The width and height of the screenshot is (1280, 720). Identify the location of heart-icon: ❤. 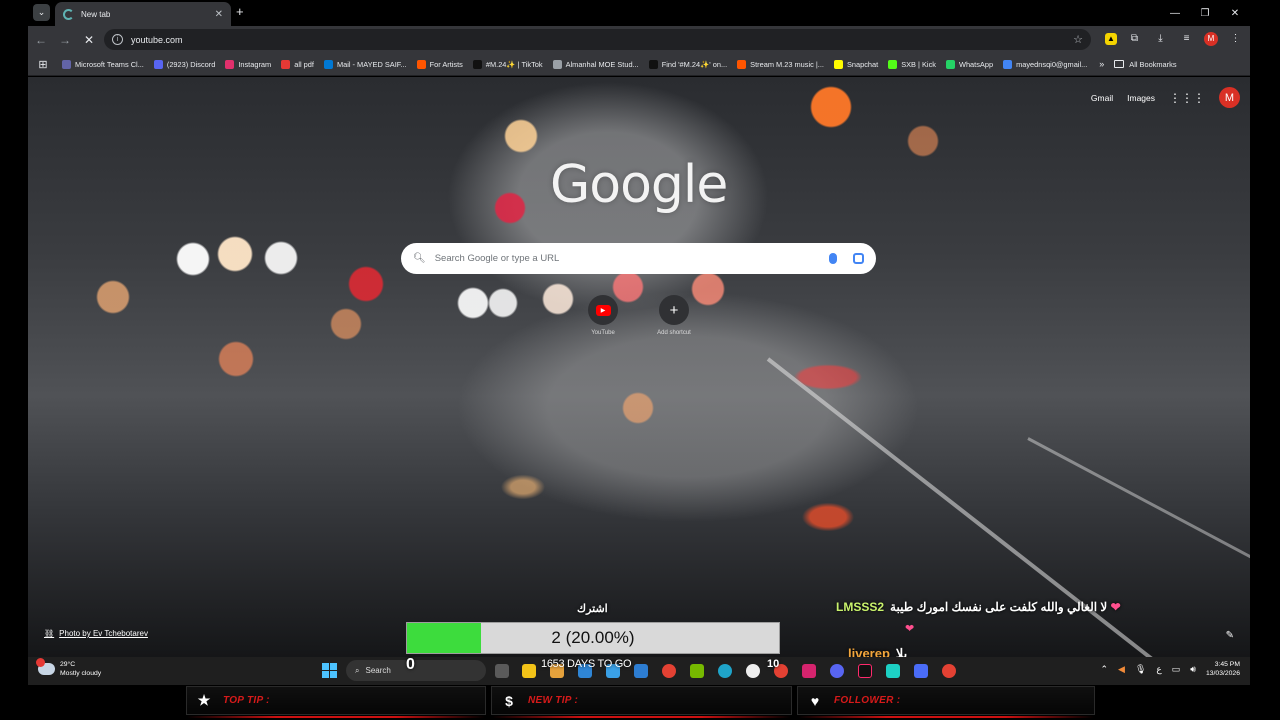
(1115, 607).